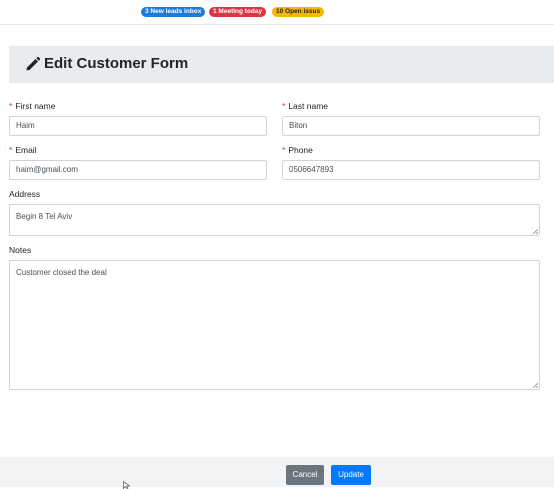 This screenshot has width=554, height=489. I want to click on phone-field: 0506647893, so click(411, 170).